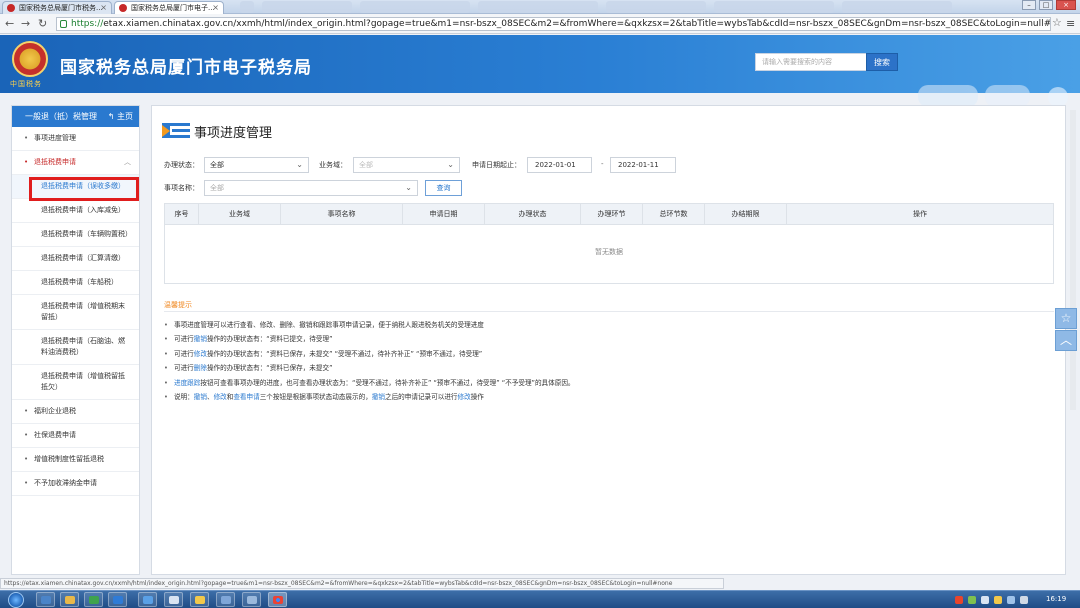 This screenshot has width=1080, height=608. Describe the element at coordinates (75, 283) in the screenshot. I see `sidebar-item-refund-vessel: 退抵税费申请（车船税）` at that location.